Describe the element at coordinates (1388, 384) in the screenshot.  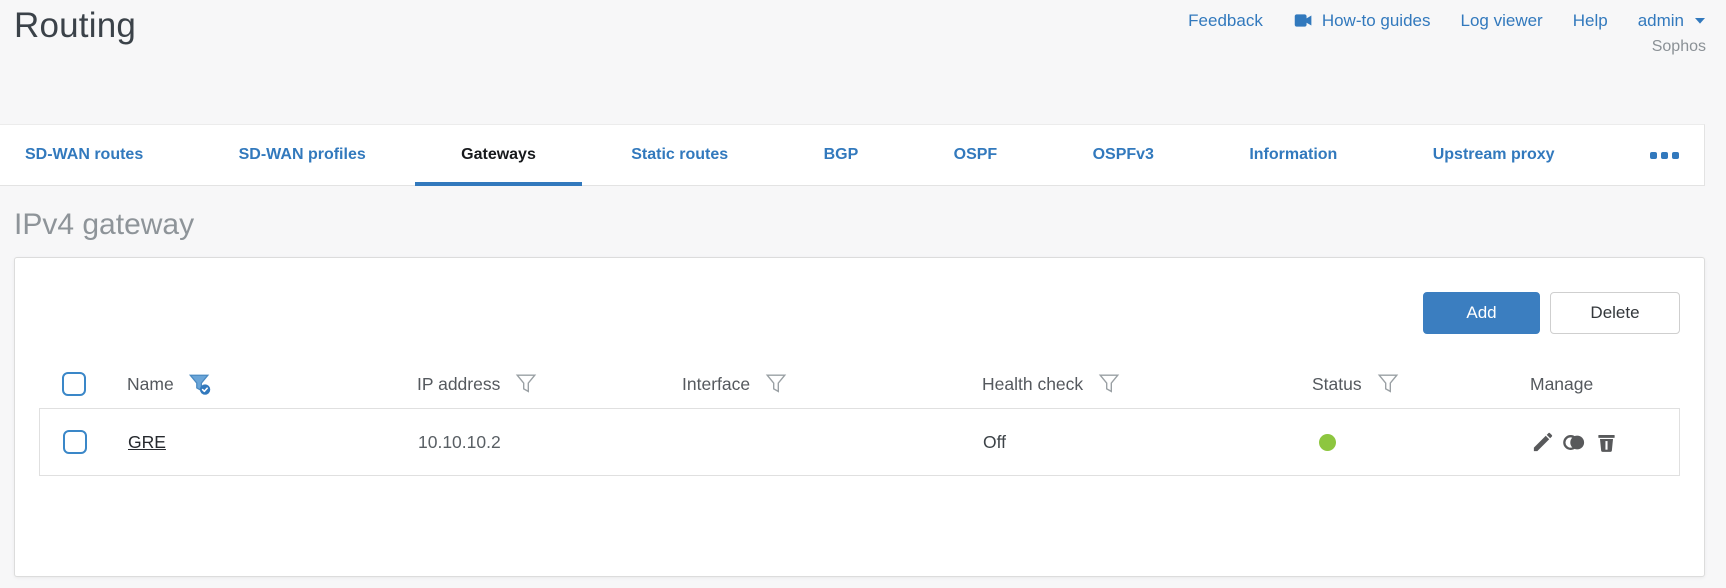
I see `filter-icon-status` at that location.